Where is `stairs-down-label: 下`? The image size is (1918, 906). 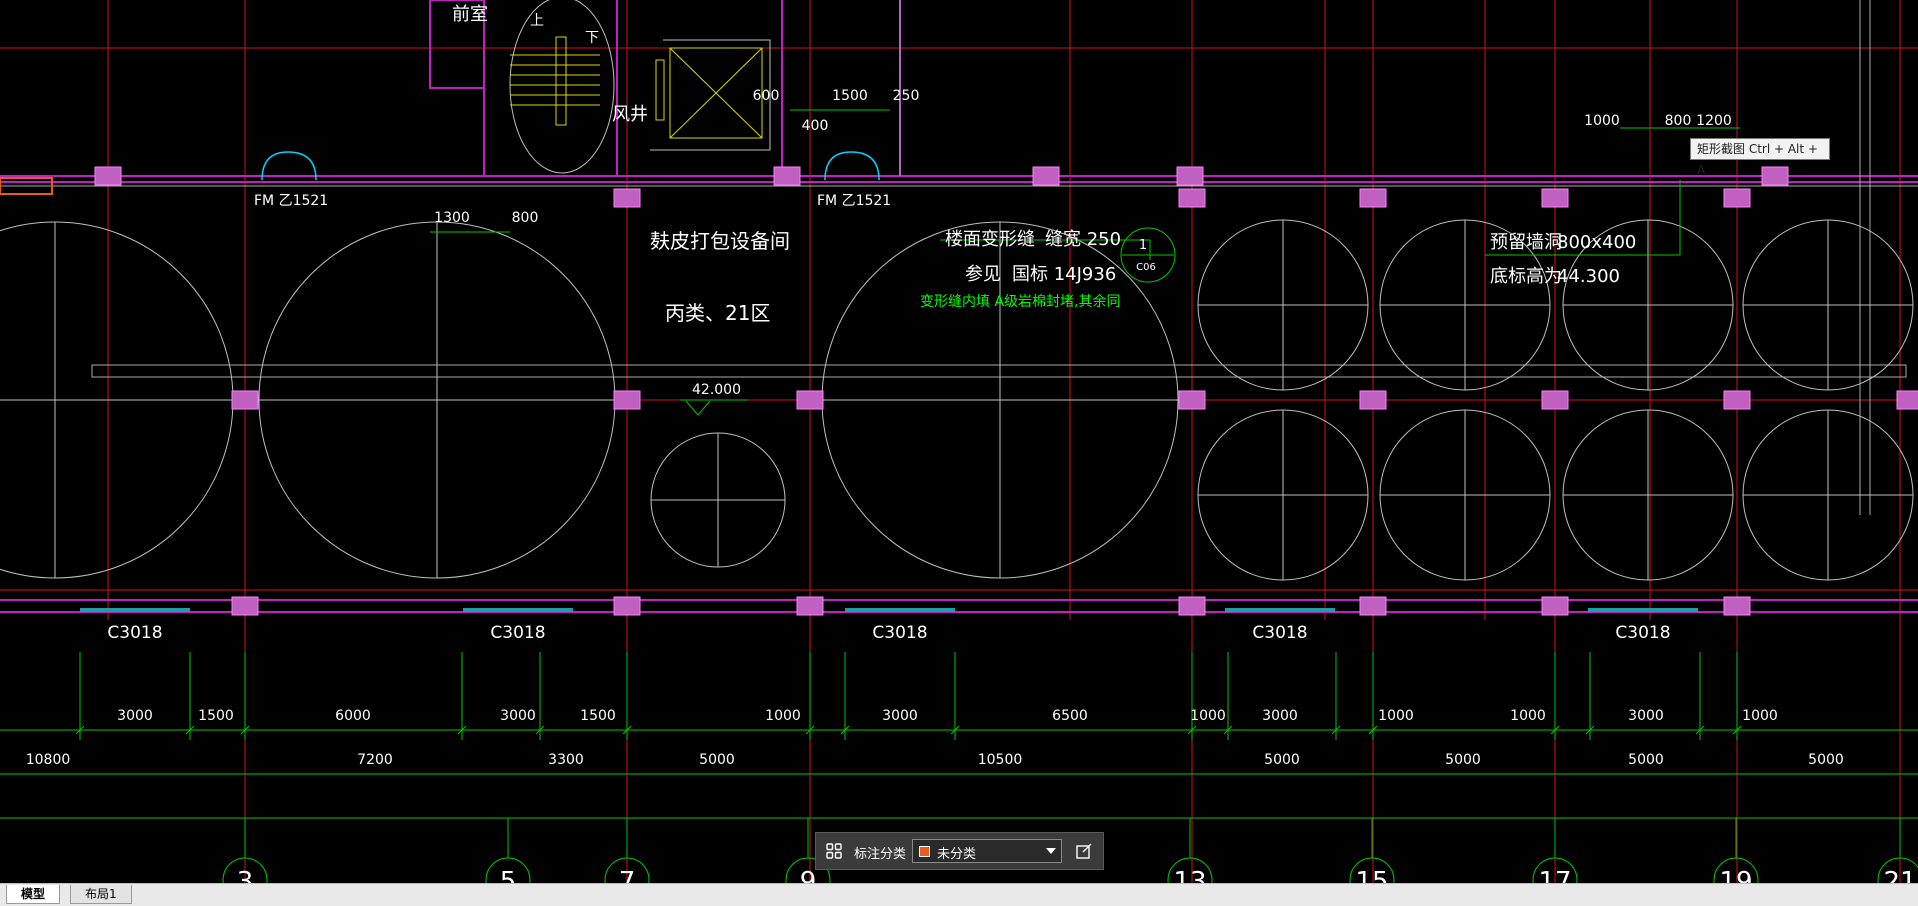
stairs-down-label: 下 is located at coordinates (592, 38).